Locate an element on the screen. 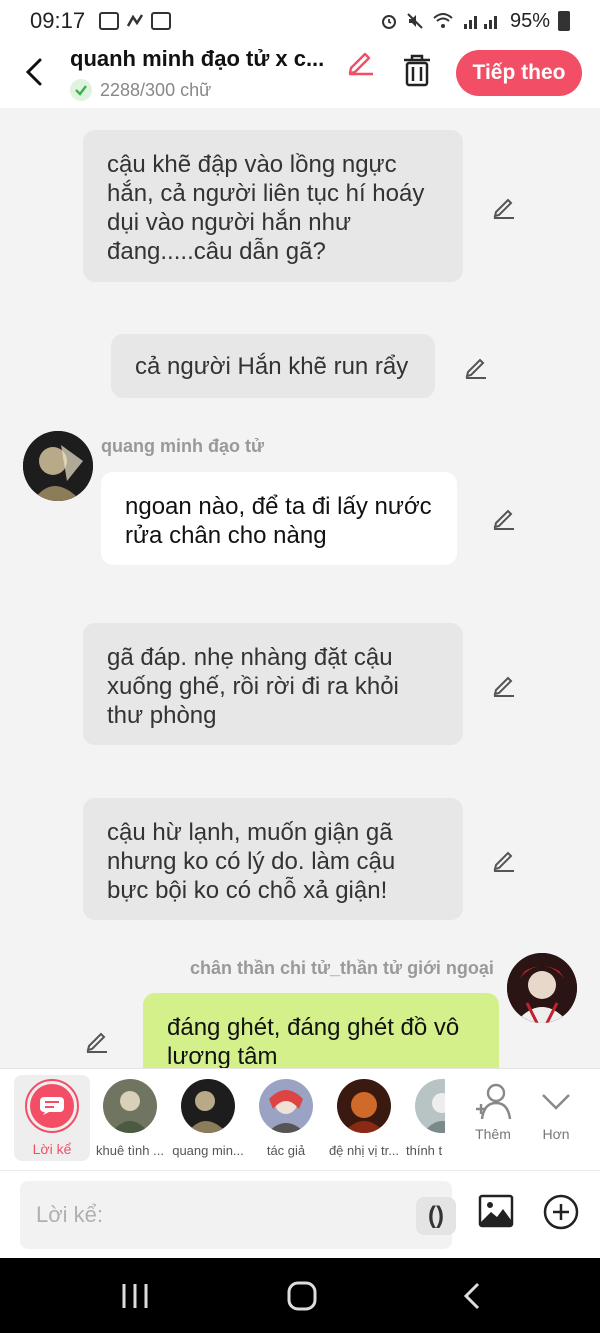 The image size is (600, 1333). back-icon is located at coordinates (35, 72).